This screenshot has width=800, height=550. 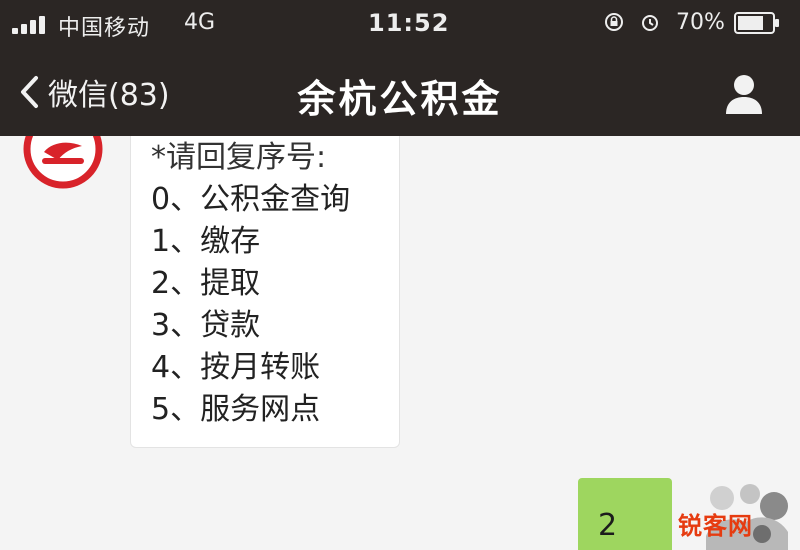 What do you see at coordinates (756, 23) in the screenshot?
I see `battery-icon` at bounding box center [756, 23].